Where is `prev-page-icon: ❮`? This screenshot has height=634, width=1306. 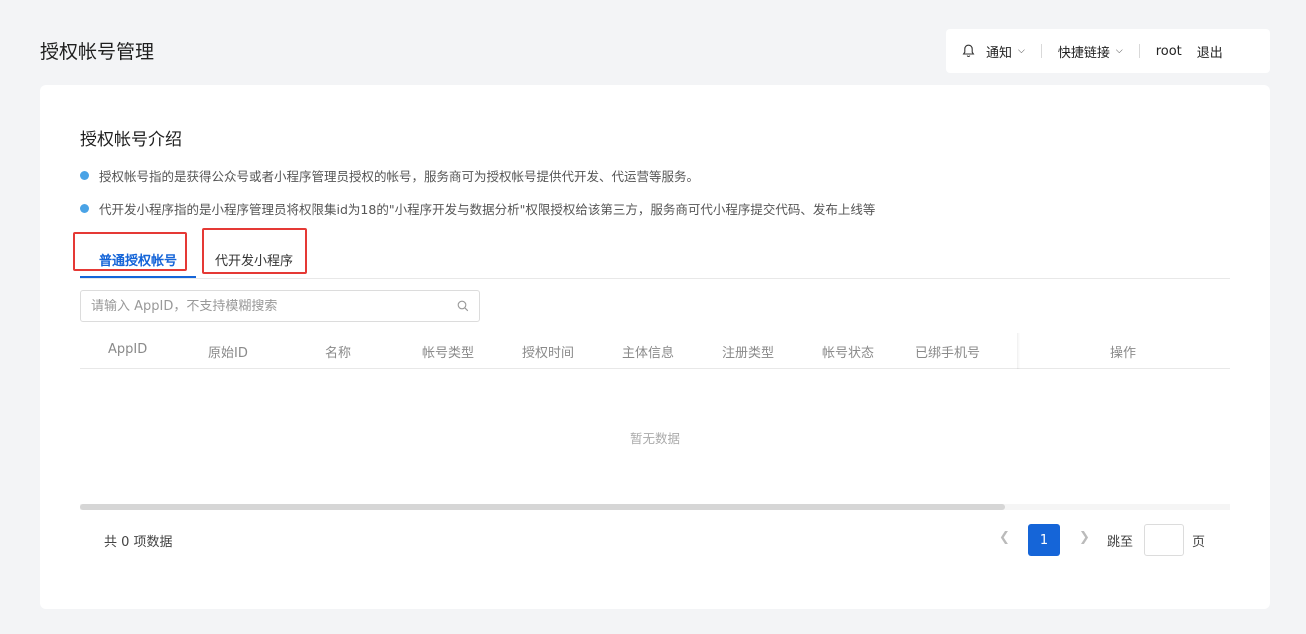 prev-page-icon: ❮ is located at coordinates (1004, 537).